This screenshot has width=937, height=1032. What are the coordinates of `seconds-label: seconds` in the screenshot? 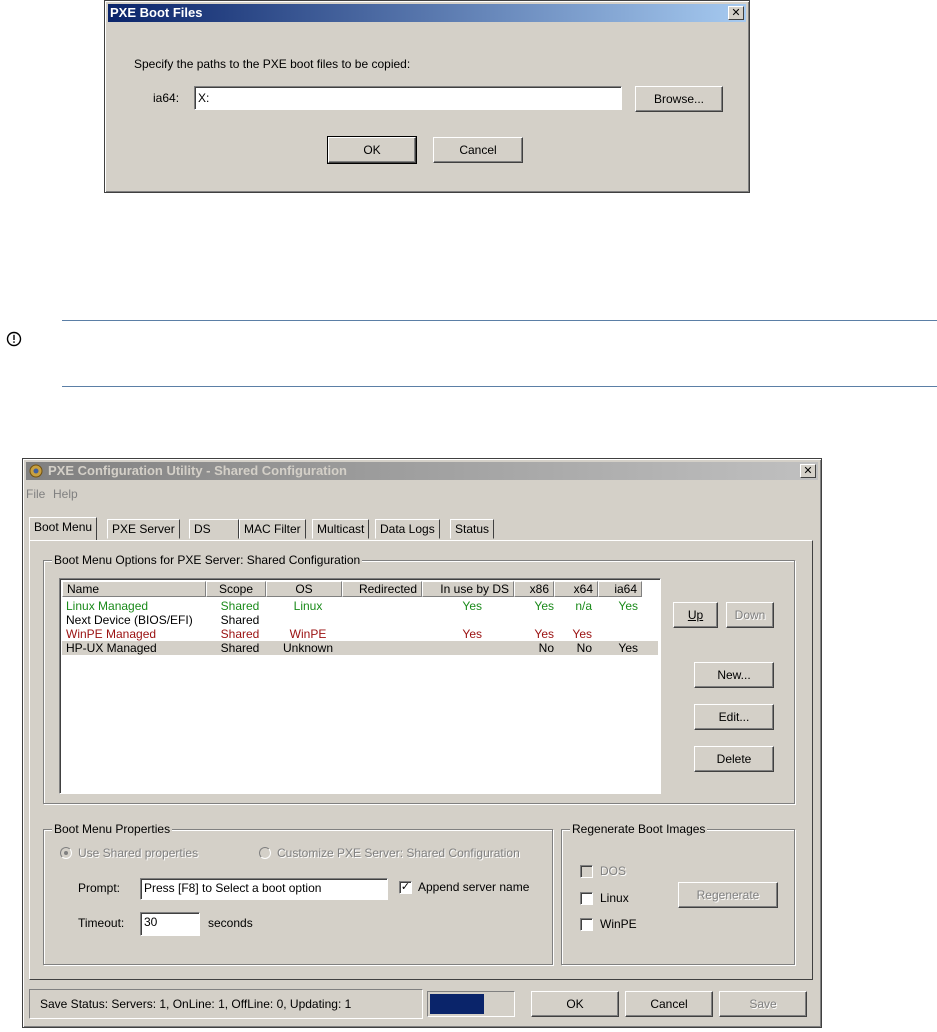 It's located at (230, 923).